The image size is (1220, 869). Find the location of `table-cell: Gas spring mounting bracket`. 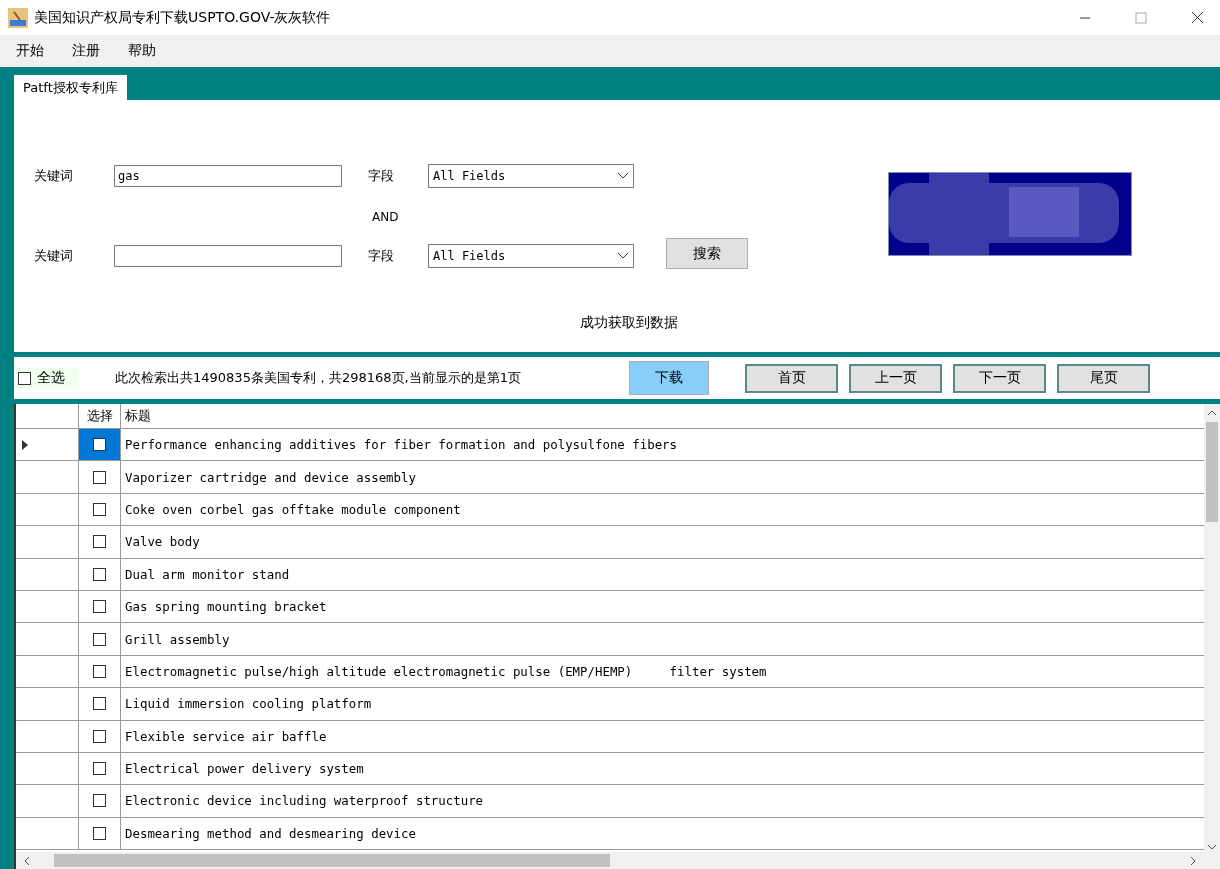

table-cell: Gas spring mounting bracket is located at coordinates (226, 607).